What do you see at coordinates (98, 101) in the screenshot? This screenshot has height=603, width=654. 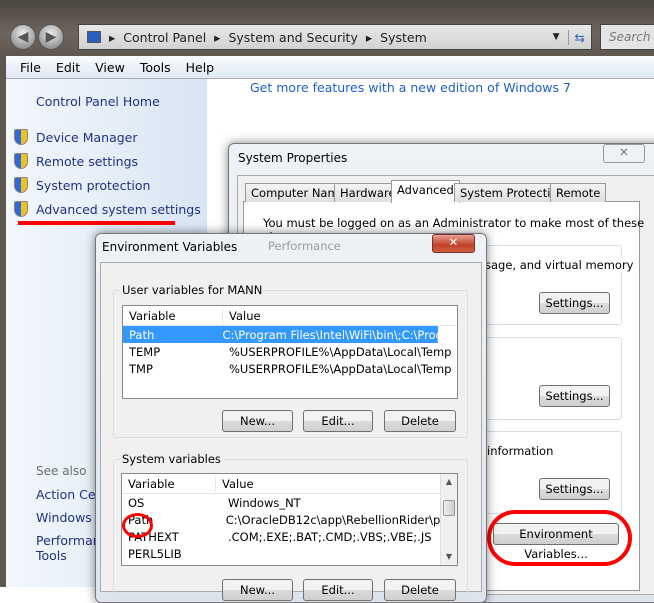 I see `control-panel-home-link: Control Panel Home` at bounding box center [98, 101].